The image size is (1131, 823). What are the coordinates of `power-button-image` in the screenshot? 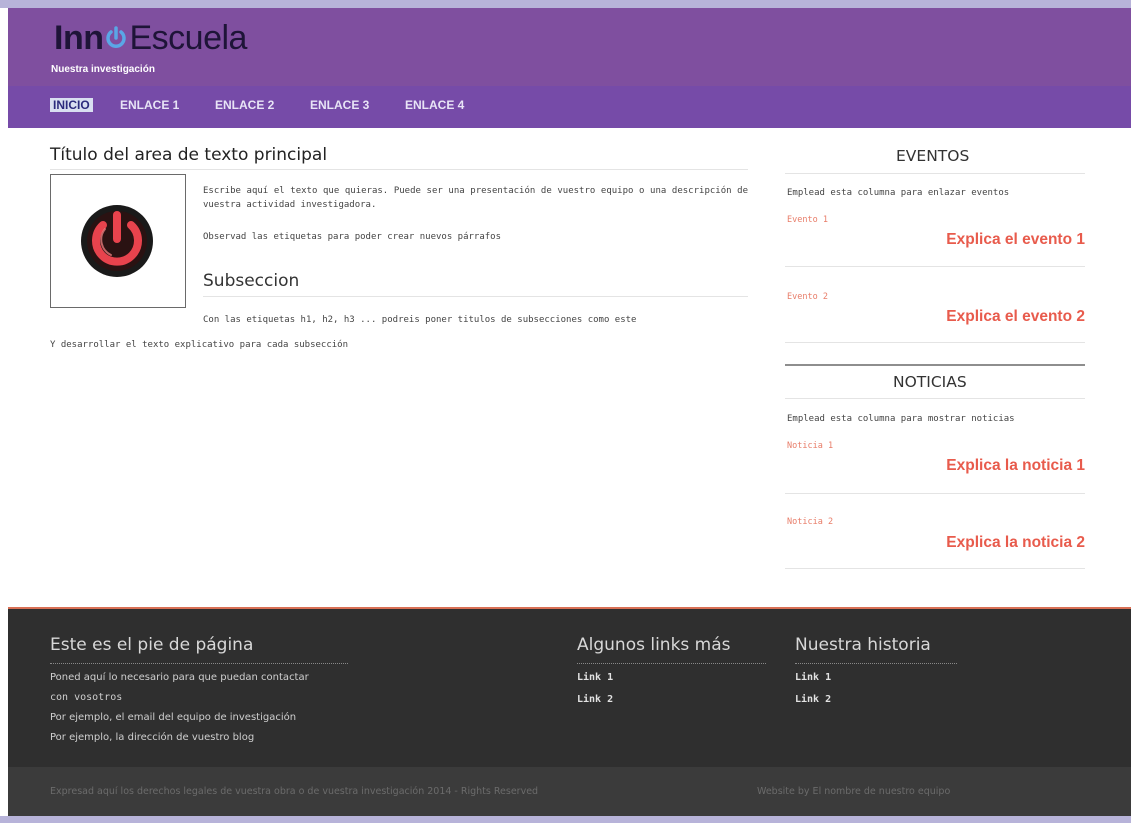 It's located at (118, 241).